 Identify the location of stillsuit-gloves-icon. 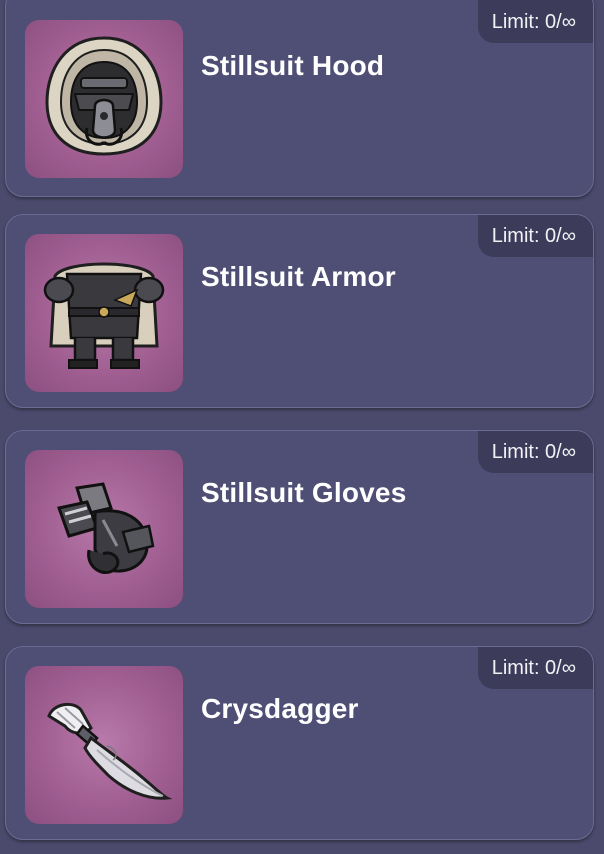
(106, 528).